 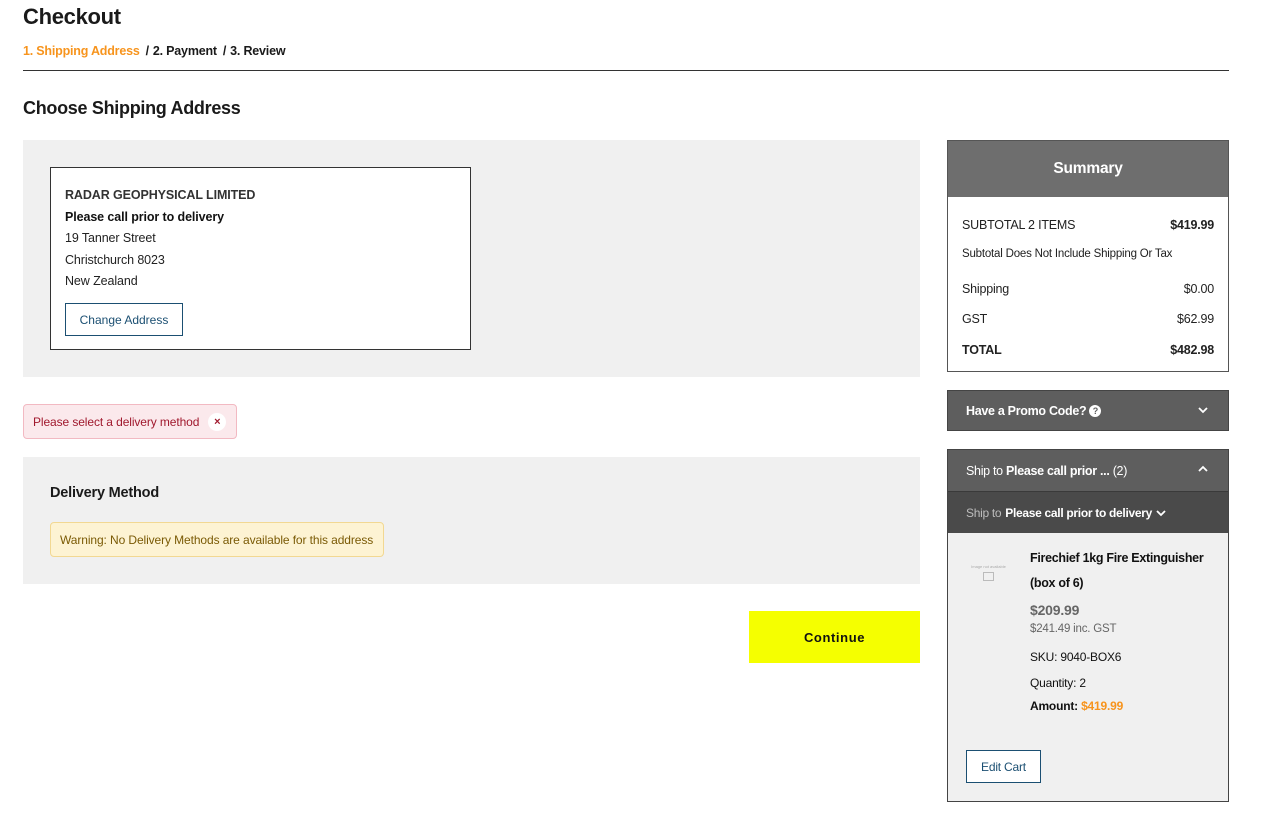 What do you see at coordinates (1076, 657) in the screenshot?
I see `product-sku: SKU: 9040-BOX6` at bounding box center [1076, 657].